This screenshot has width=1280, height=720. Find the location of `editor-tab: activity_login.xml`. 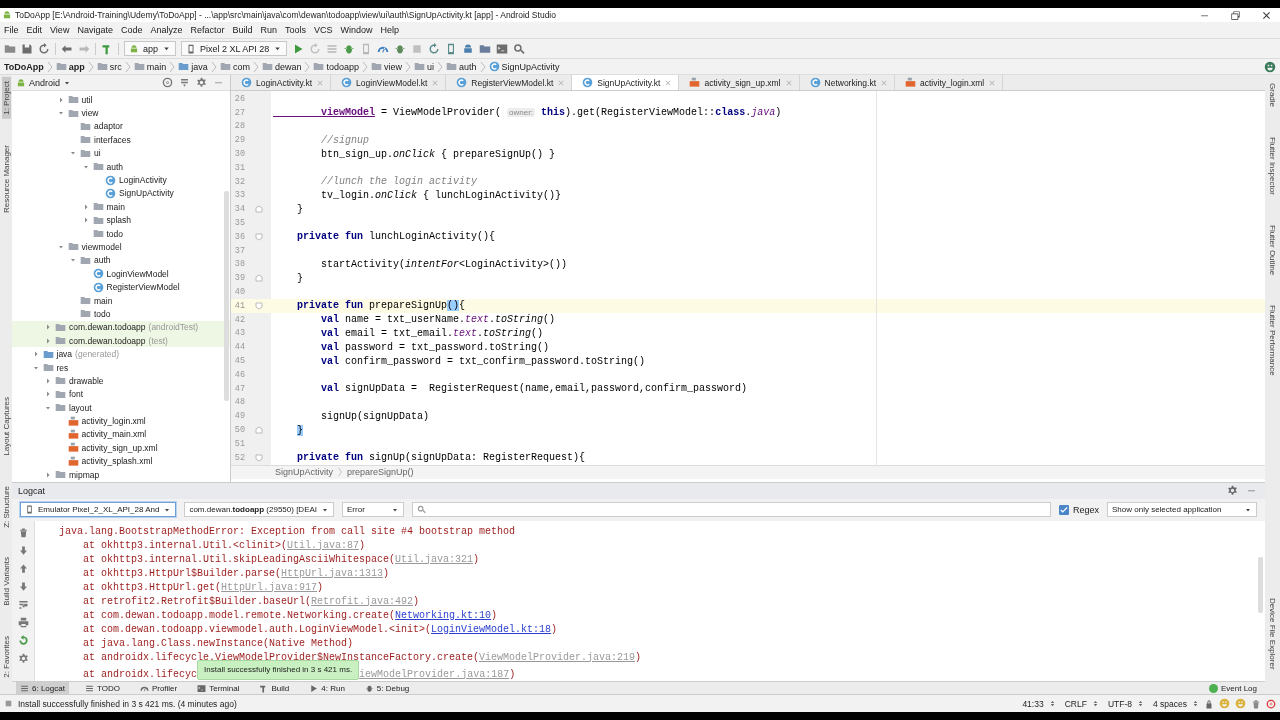

editor-tab: activity_login.xml is located at coordinates (949, 82).